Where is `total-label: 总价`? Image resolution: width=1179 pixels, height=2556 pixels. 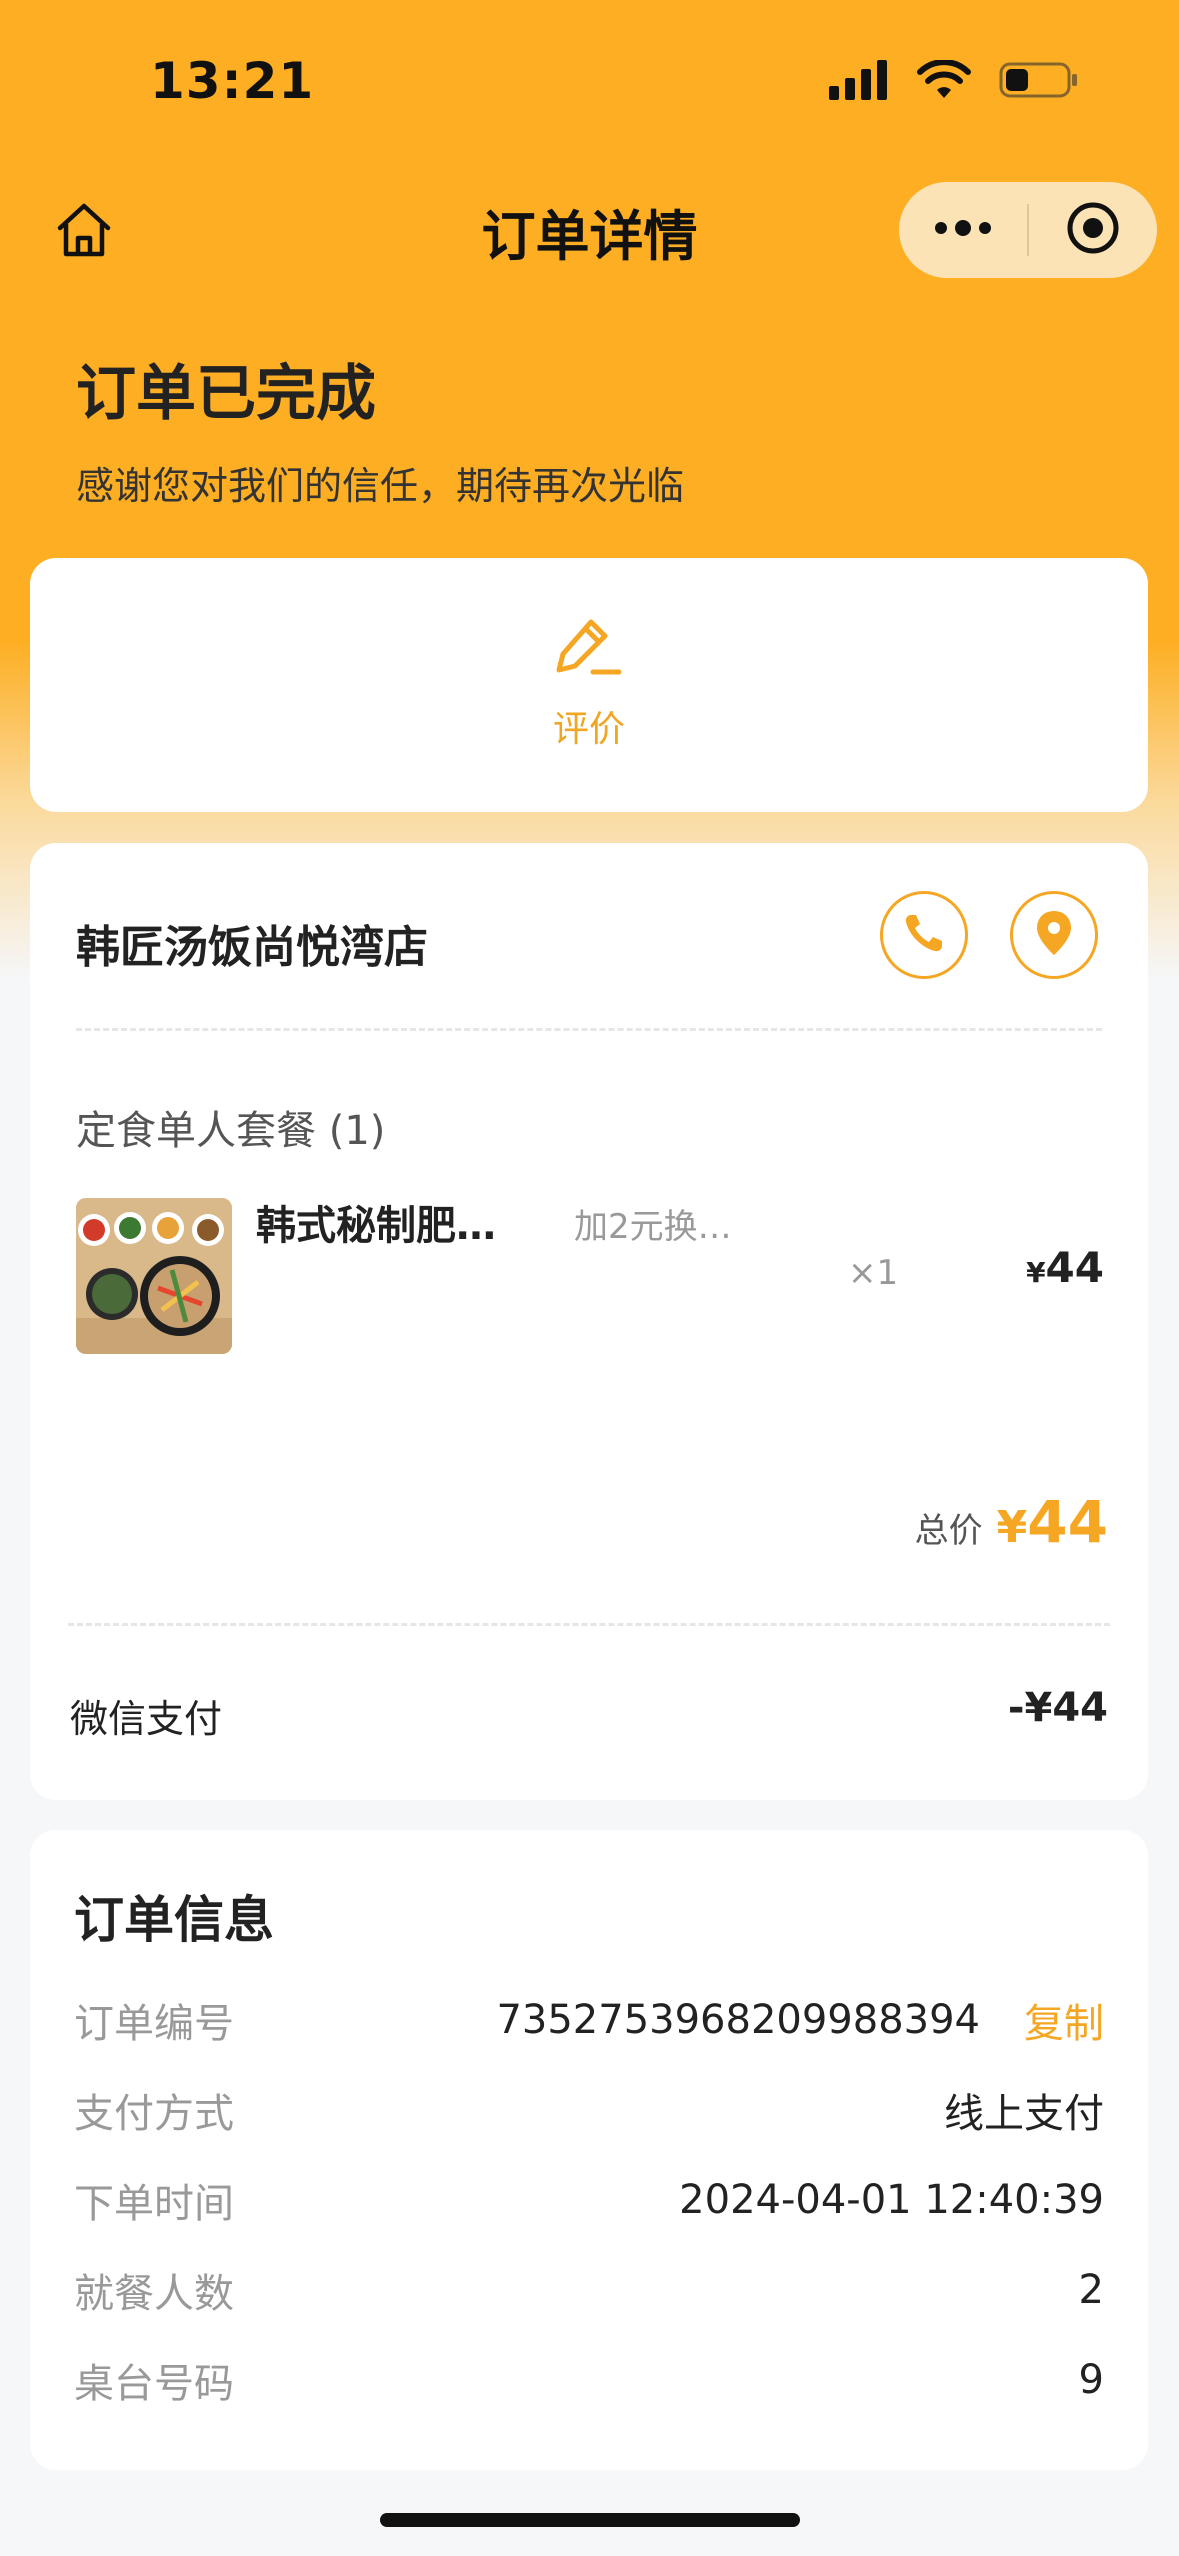 total-label: 总价 is located at coordinates (948, 1531).